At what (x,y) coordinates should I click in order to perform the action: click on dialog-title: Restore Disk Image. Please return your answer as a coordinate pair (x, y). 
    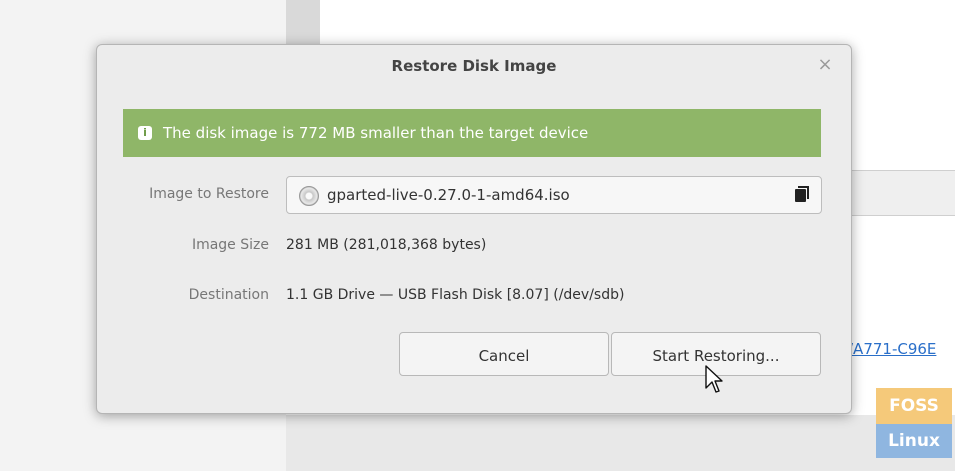
    Looking at the image, I should click on (474, 66).